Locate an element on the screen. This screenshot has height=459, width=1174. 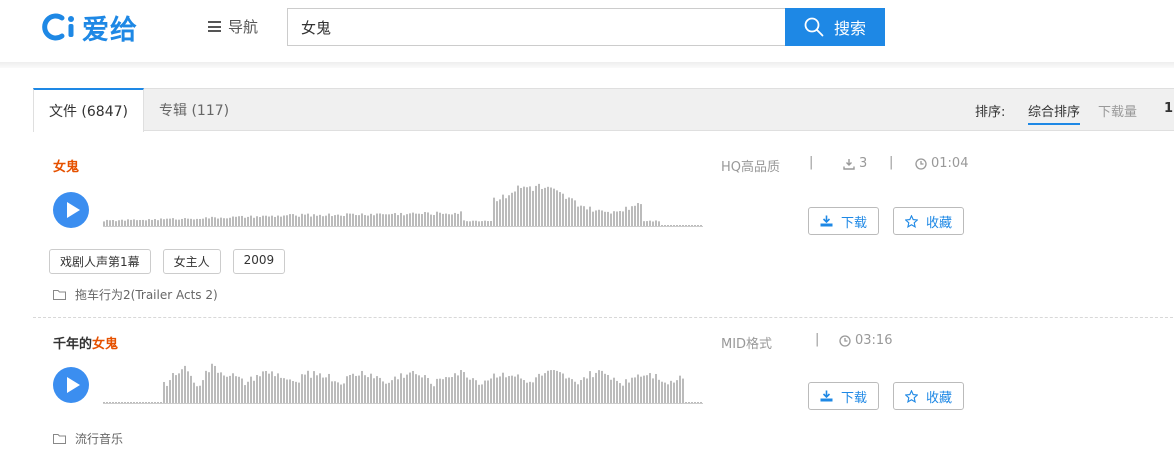
sort-option-downloads: 下载量 is located at coordinates (1117, 110).